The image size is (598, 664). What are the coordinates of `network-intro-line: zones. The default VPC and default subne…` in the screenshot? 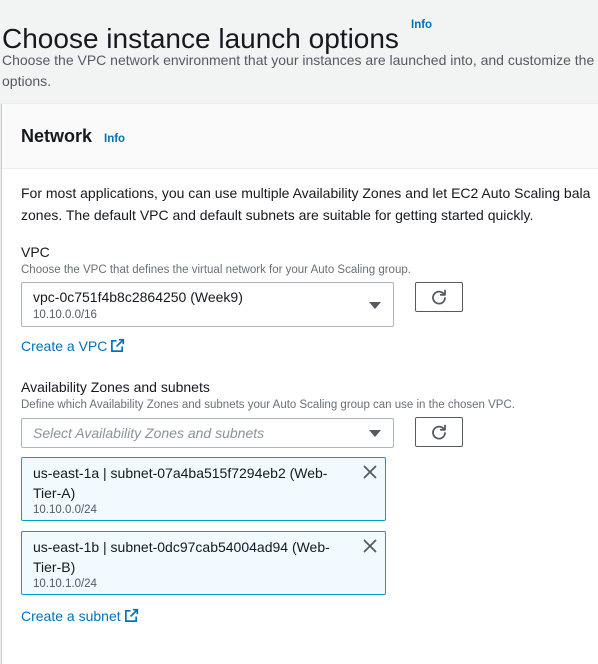 It's located at (277, 215).